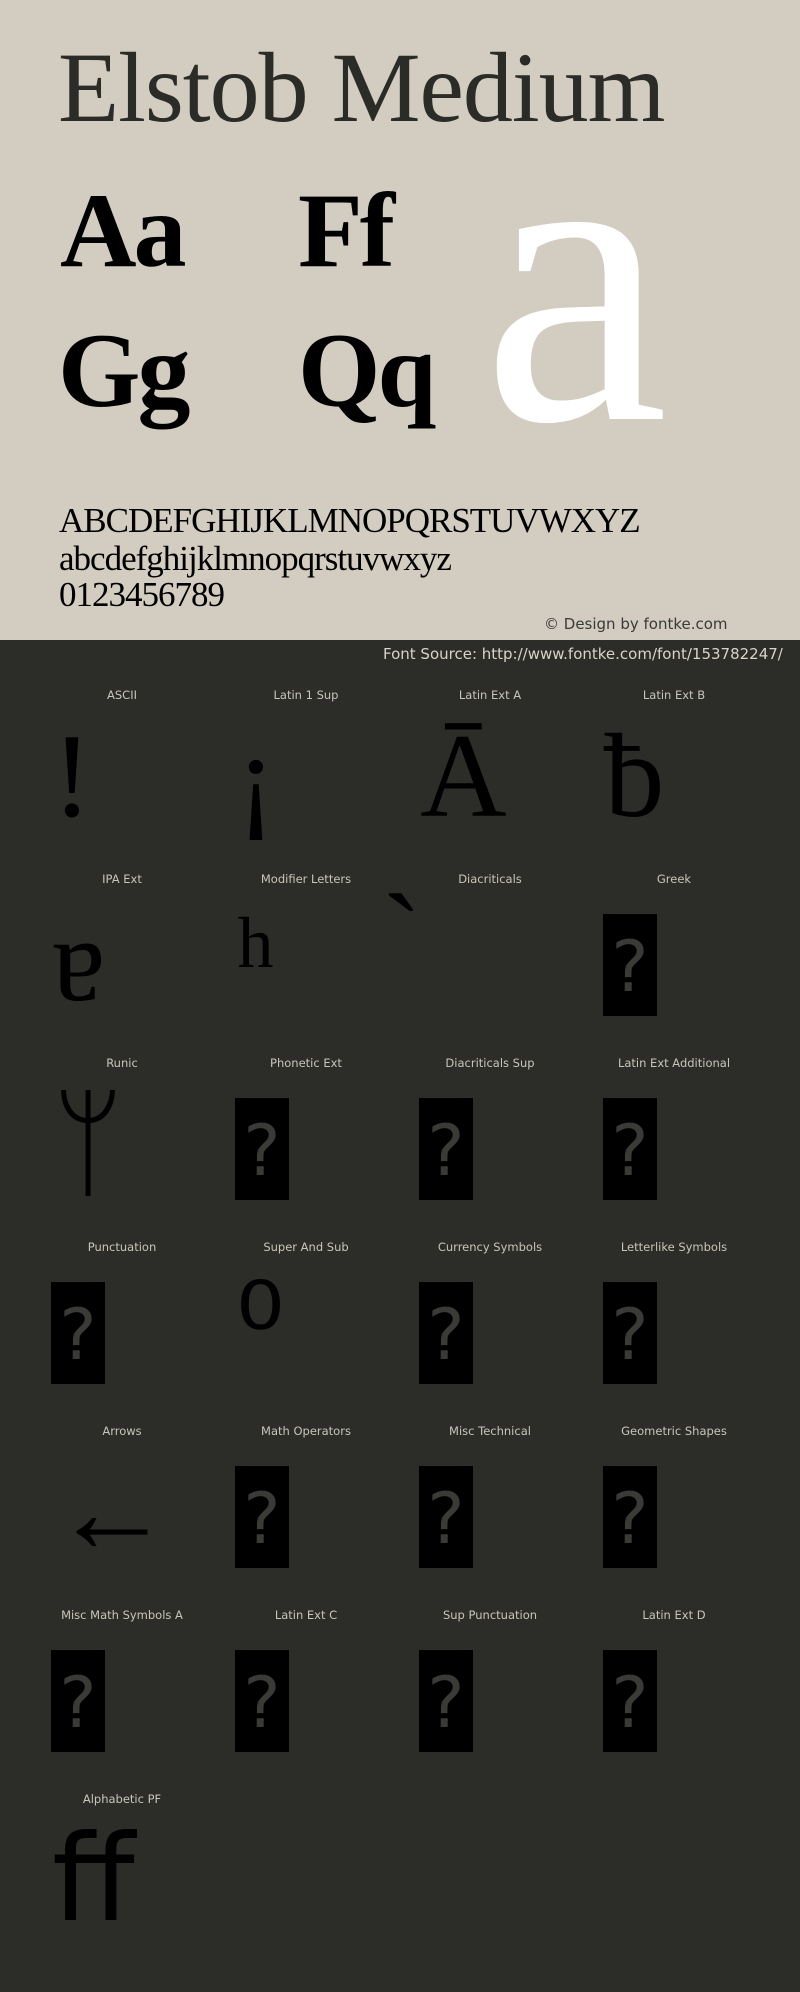  What do you see at coordinates (306, 964) in the screenshot?
I see `unicode-block-cell: Modifier Letters ʰ` at bounding box center [306, 964].